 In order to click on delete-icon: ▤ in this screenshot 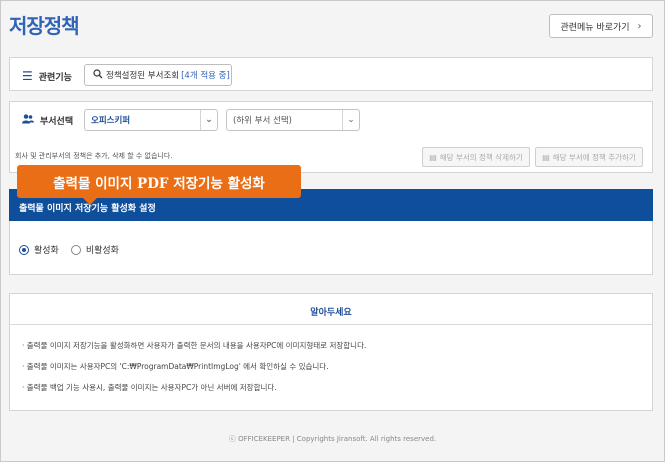, I will do `click(433, 157)`.